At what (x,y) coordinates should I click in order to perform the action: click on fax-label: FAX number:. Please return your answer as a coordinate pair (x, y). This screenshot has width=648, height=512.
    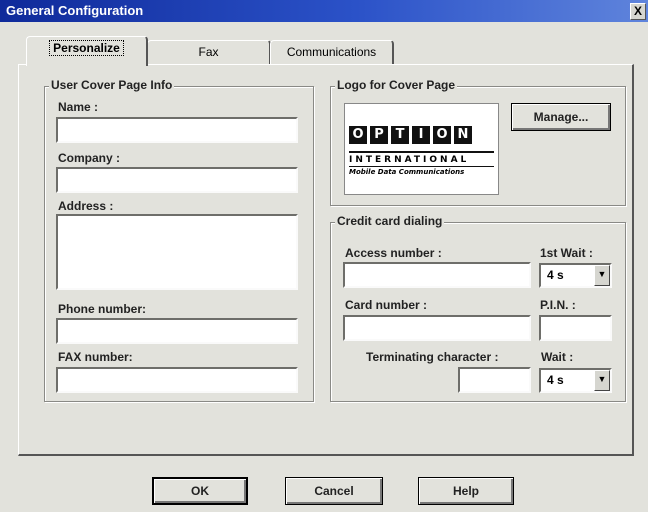
    Looking at the image, I should click on (95, 357).